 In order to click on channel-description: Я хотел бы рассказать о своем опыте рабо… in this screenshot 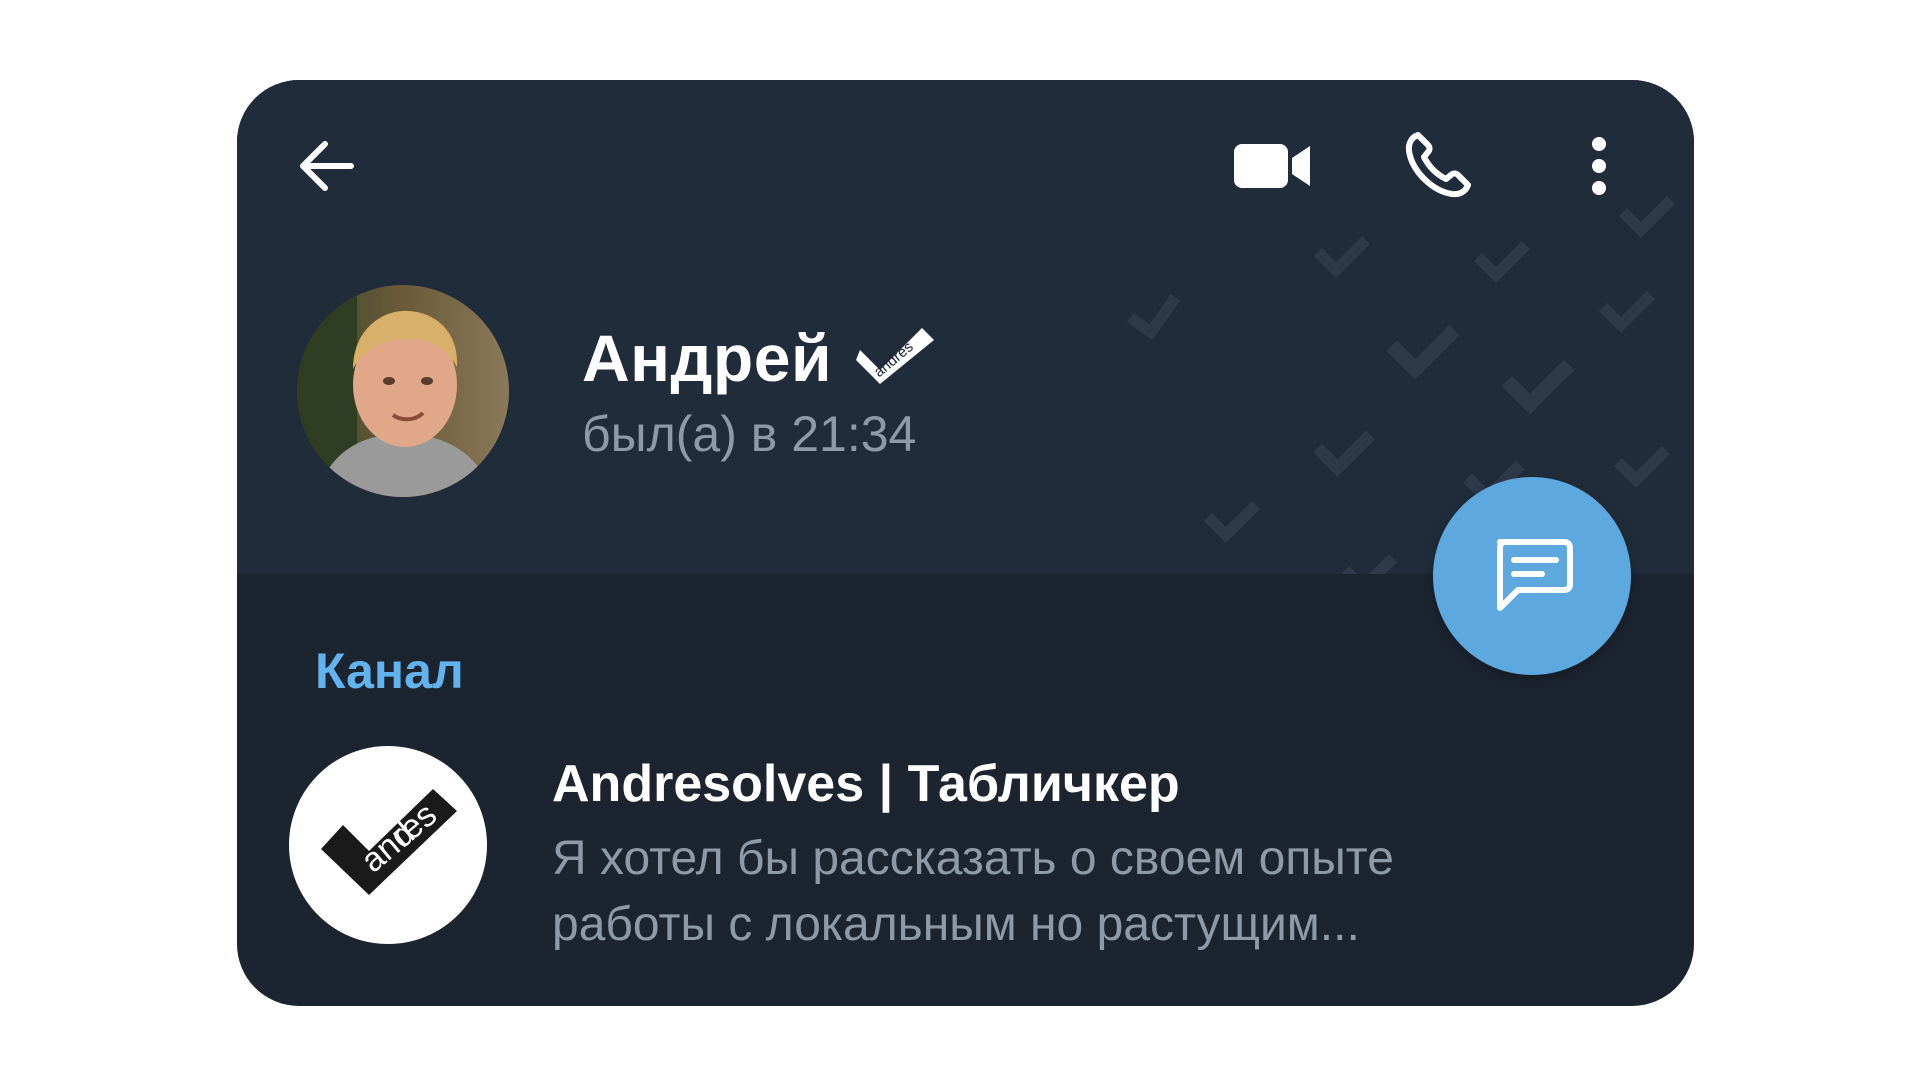, I will do `click(1052, 892)`.